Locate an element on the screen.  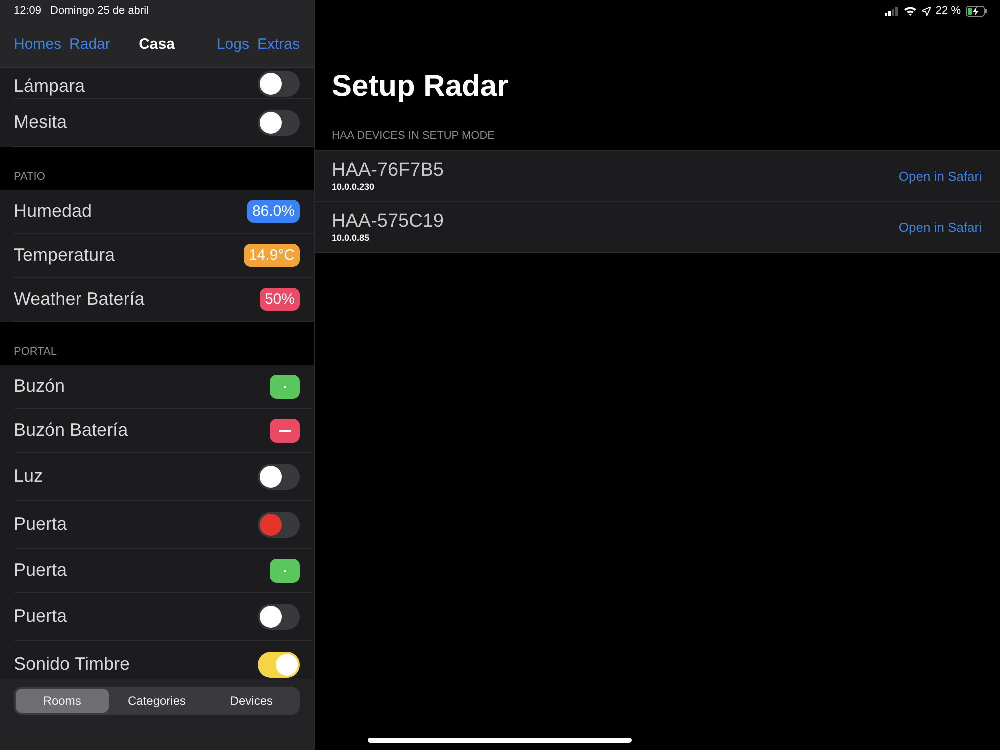
status-date: Domingo 25 de abril is located at coordinates (99, 11).